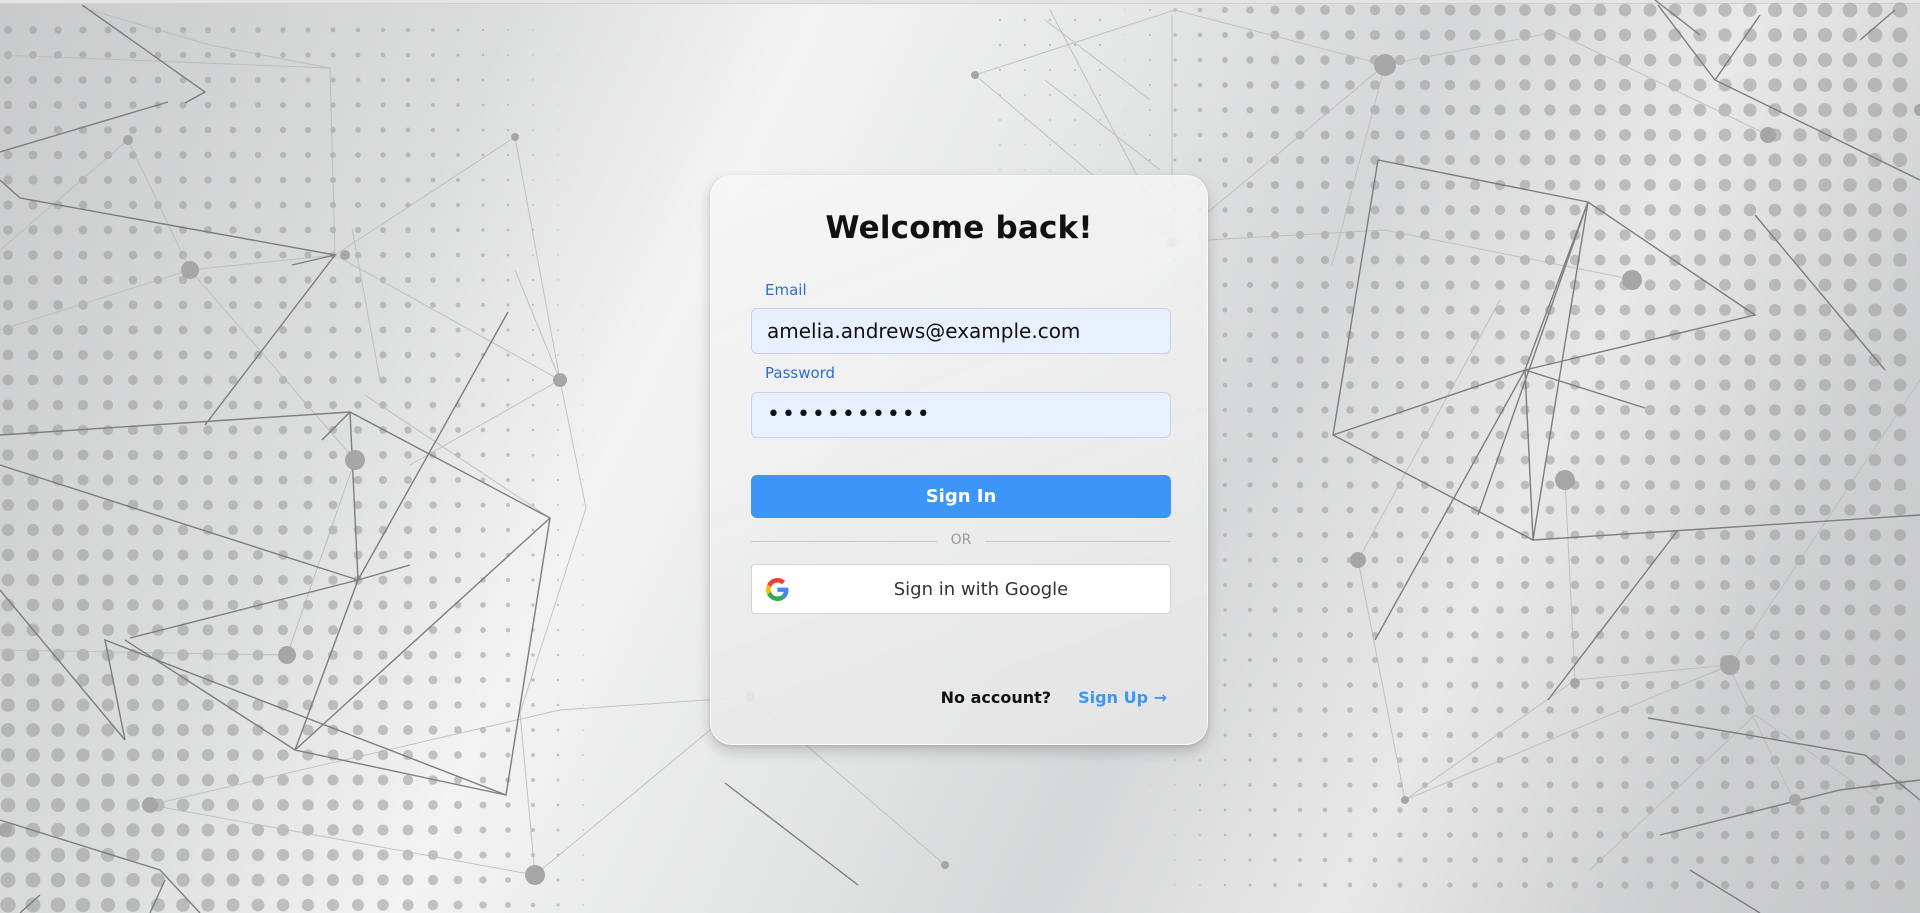  I want to click on divider-text: OR, so click(961, 540).